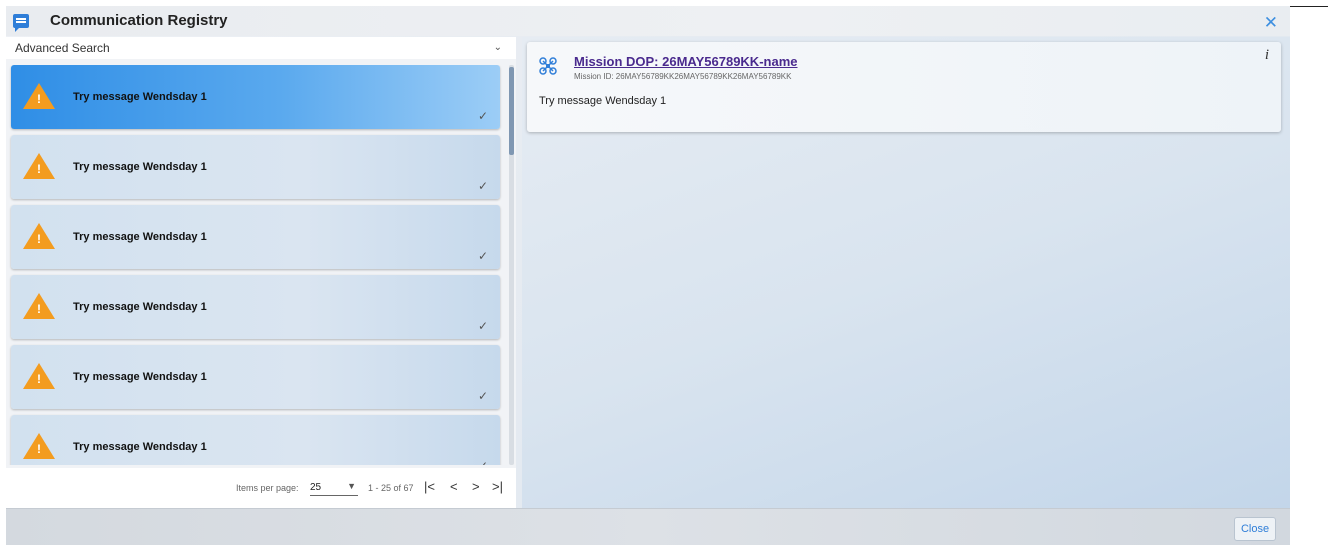 This screenshot has height=545, width=1328. Describe the element at coordinates (603, 101) in the screenshot. I see `message-body: Try message Wendsday 1` at that location.